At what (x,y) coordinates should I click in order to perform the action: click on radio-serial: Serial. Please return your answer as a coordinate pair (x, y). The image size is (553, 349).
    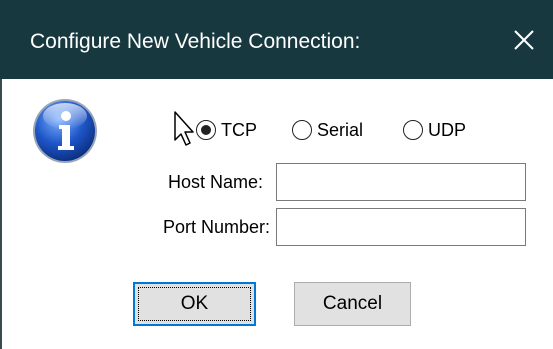
    Looking at the image, I should click on (327, 130).